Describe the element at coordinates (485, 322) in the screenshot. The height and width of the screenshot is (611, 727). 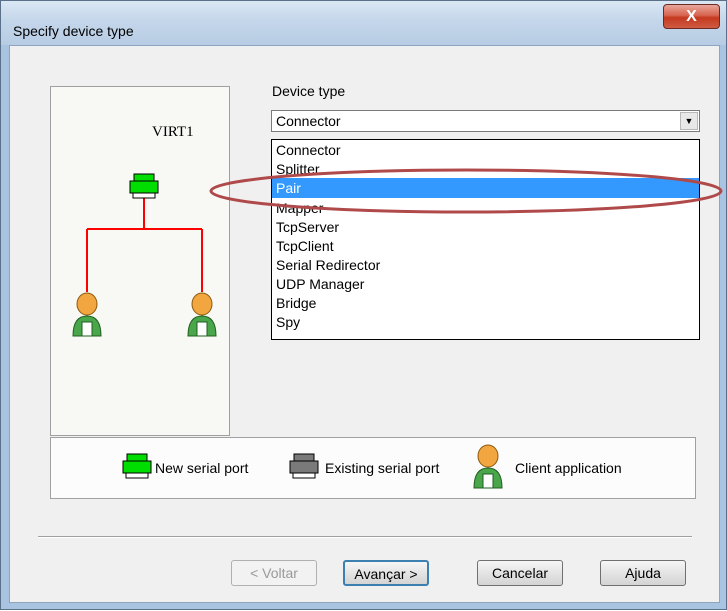
I see `option-spy: Spy` at that location.